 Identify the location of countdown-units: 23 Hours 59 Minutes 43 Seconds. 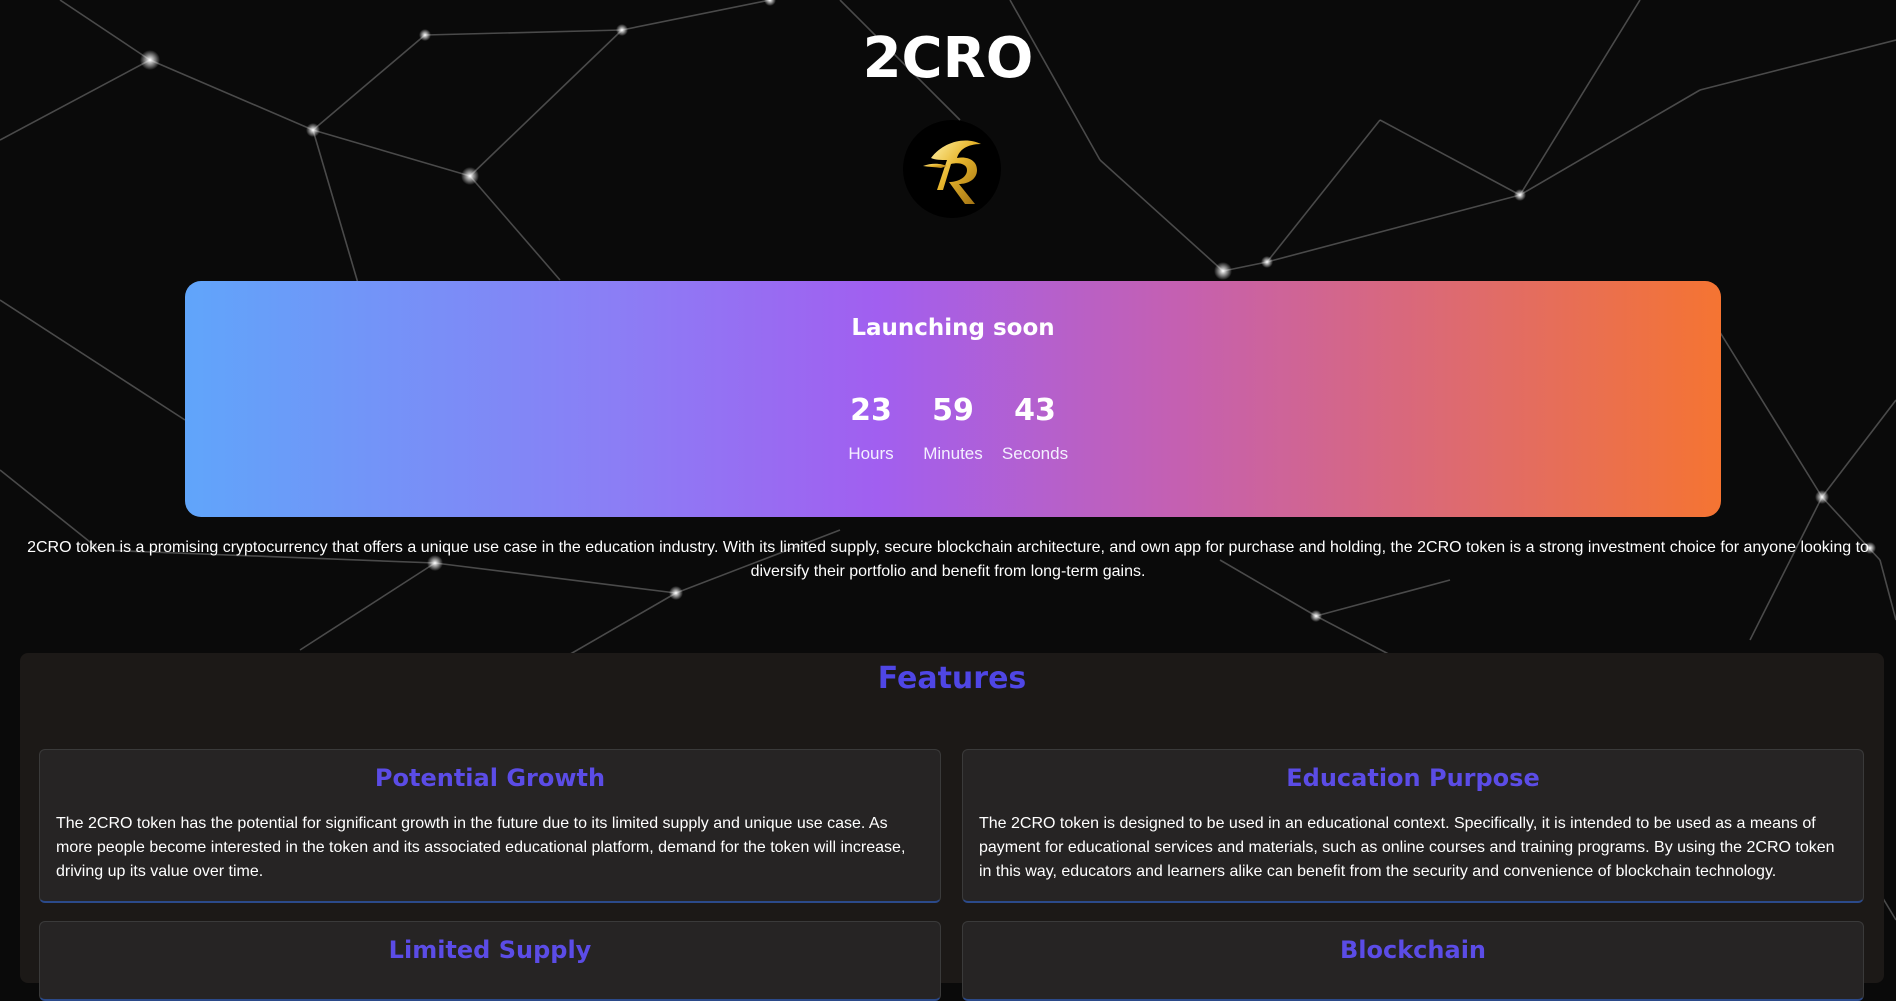
(953, 428).